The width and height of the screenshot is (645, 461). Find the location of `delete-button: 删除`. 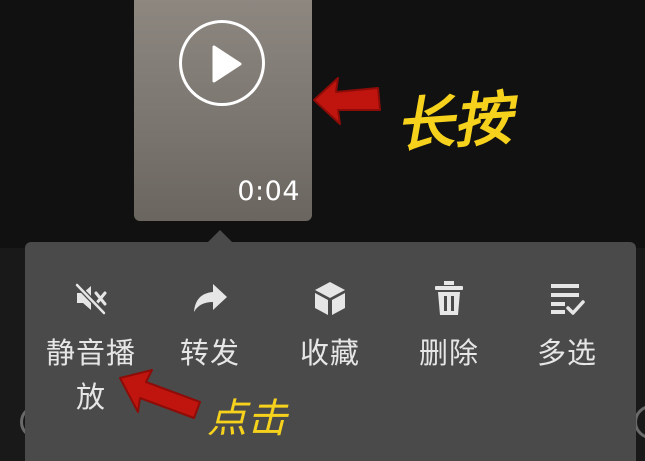

delete-button: 删除 is located at coordinates (449, 326).